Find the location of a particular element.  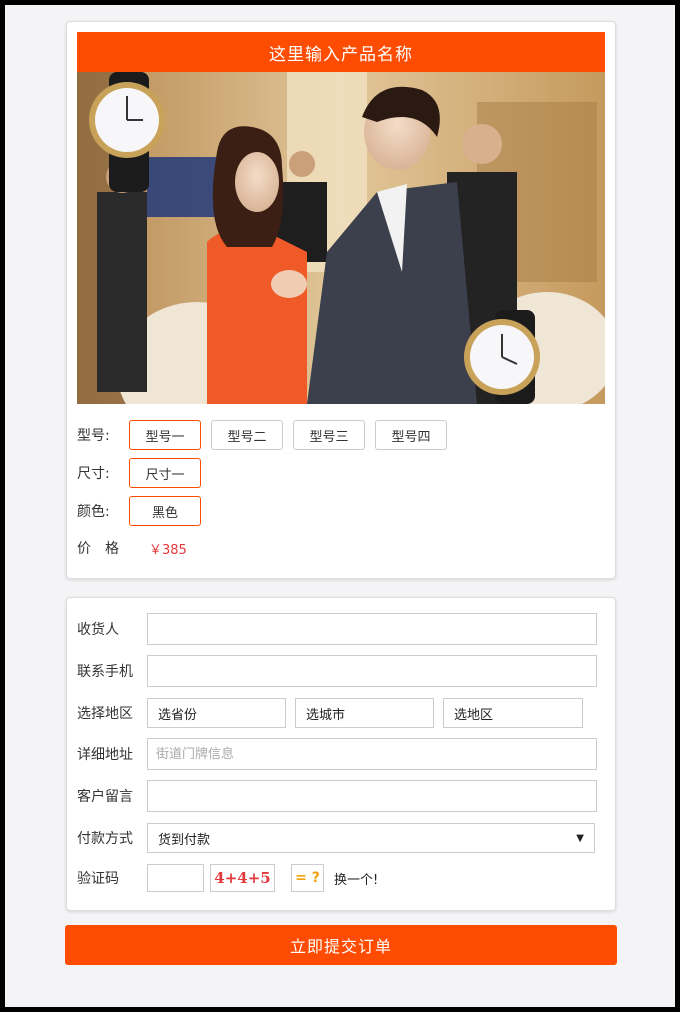

overlay-patch is located at coordinates (357, 511).